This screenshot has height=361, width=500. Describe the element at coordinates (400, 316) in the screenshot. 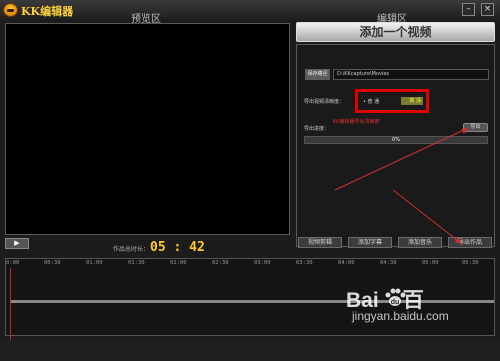

I see `watermark-url: jingyan.baidu.com` at that location.